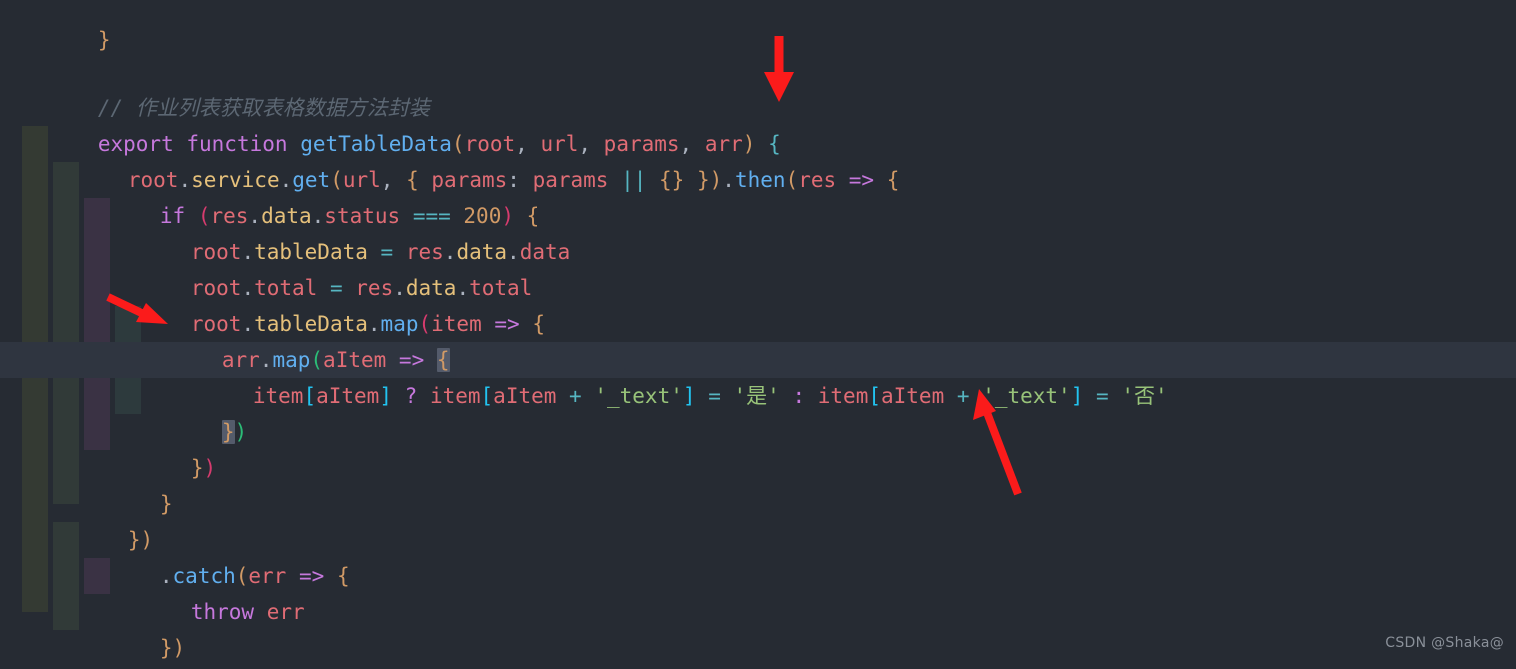  Describe the element at coordinates (758, 555) in the screenshot. I see `code-line-16: .catch(err => {` at that location.